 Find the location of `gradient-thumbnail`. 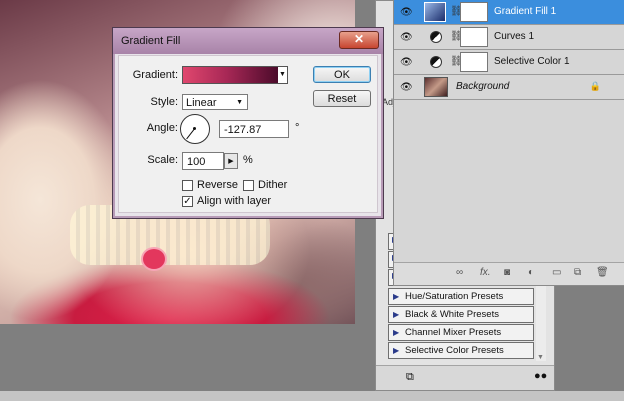

gradient-thumbnail is located at coordinates (435, 12).